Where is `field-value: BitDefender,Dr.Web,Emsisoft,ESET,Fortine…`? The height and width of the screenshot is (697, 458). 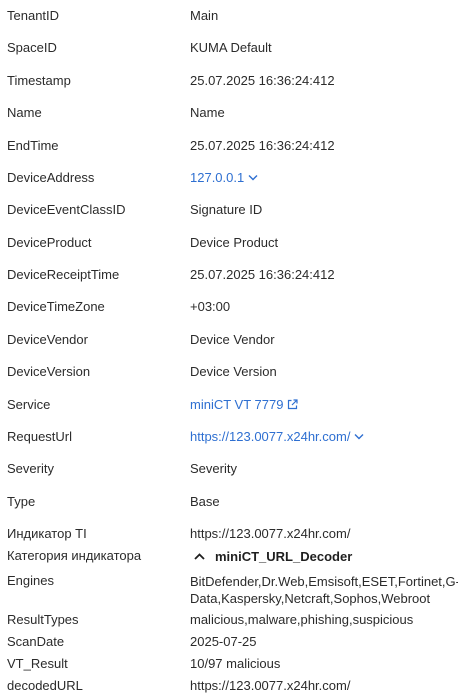 field-value: BitDefender,Dr.Web,Emsisoft,ESET,Fortine… is located at coordinates (324, 590).